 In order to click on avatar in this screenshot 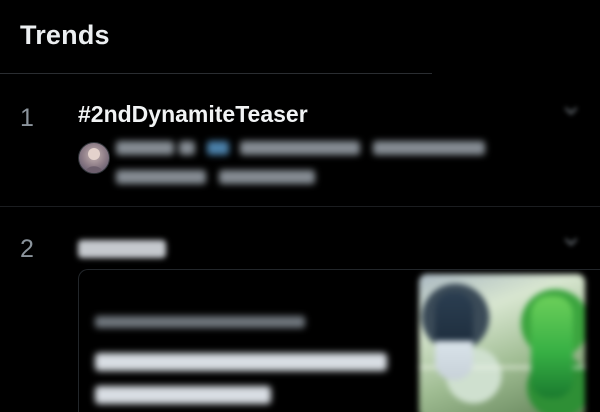, I will do `click(94, 158)`.